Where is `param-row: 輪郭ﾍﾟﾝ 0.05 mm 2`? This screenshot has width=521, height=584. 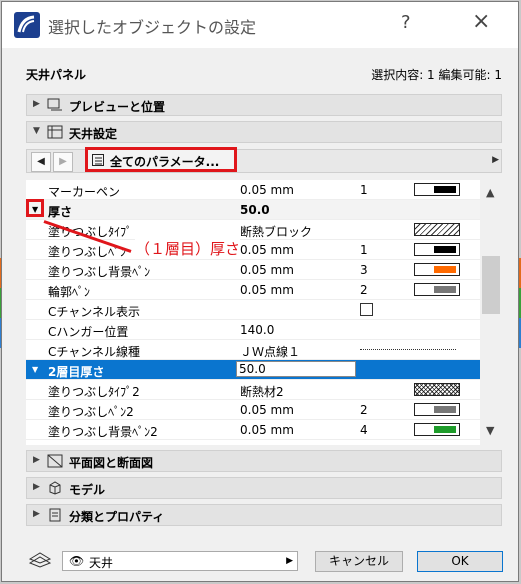
param-row: 輪郭ﾍﾟﾝ 0.05 mm 2 is located at coordinates (253, 290).